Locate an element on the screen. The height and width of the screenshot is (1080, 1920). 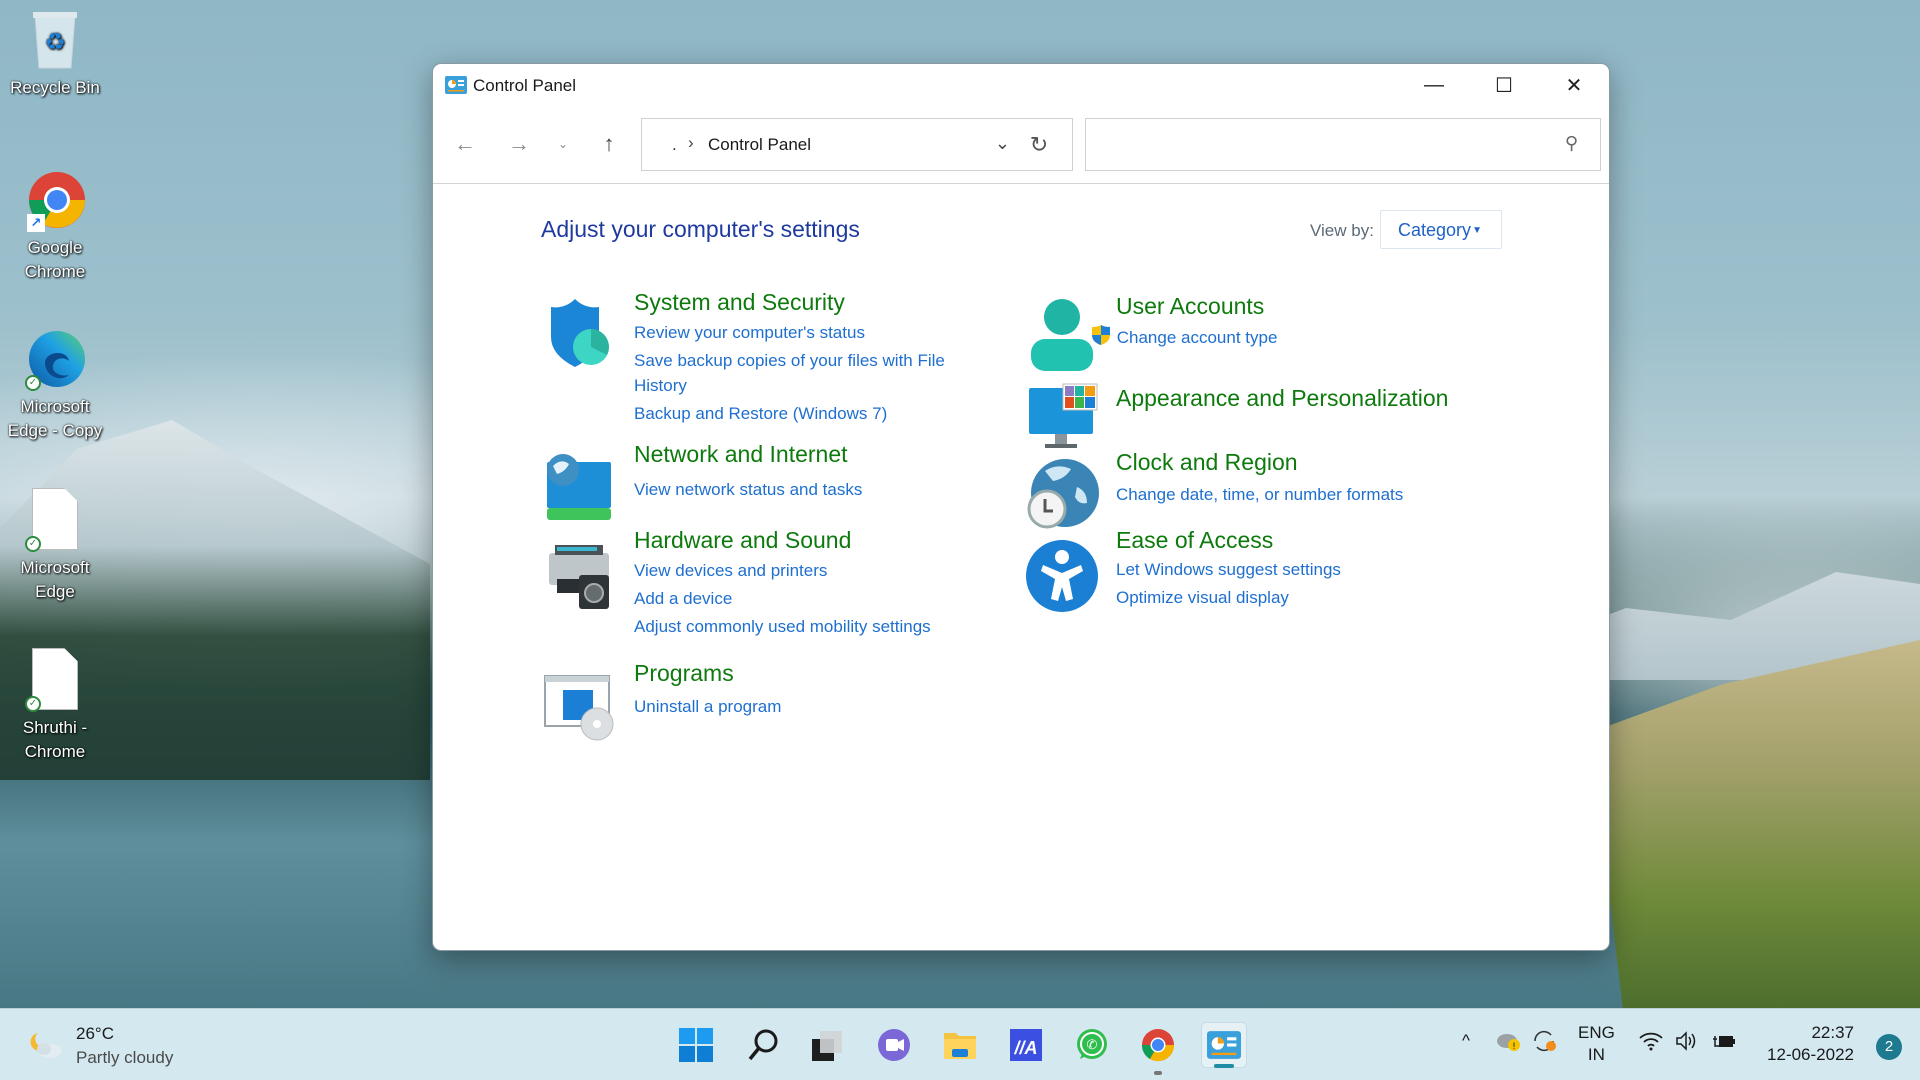
language-code: ENG is located at coordinates (1596, 1032).